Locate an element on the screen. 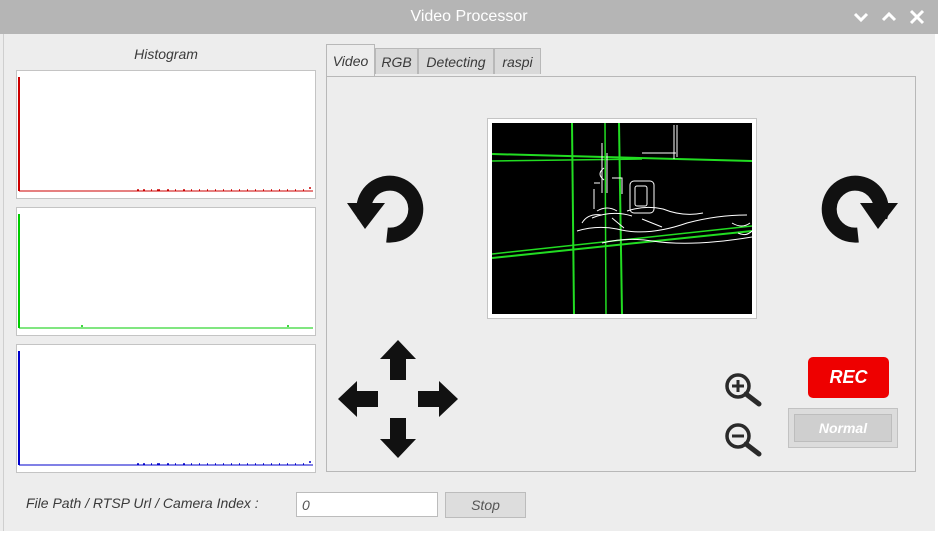 The height and width of the screenshot is (535, 938). close-button is located at coordinates (917, 17).